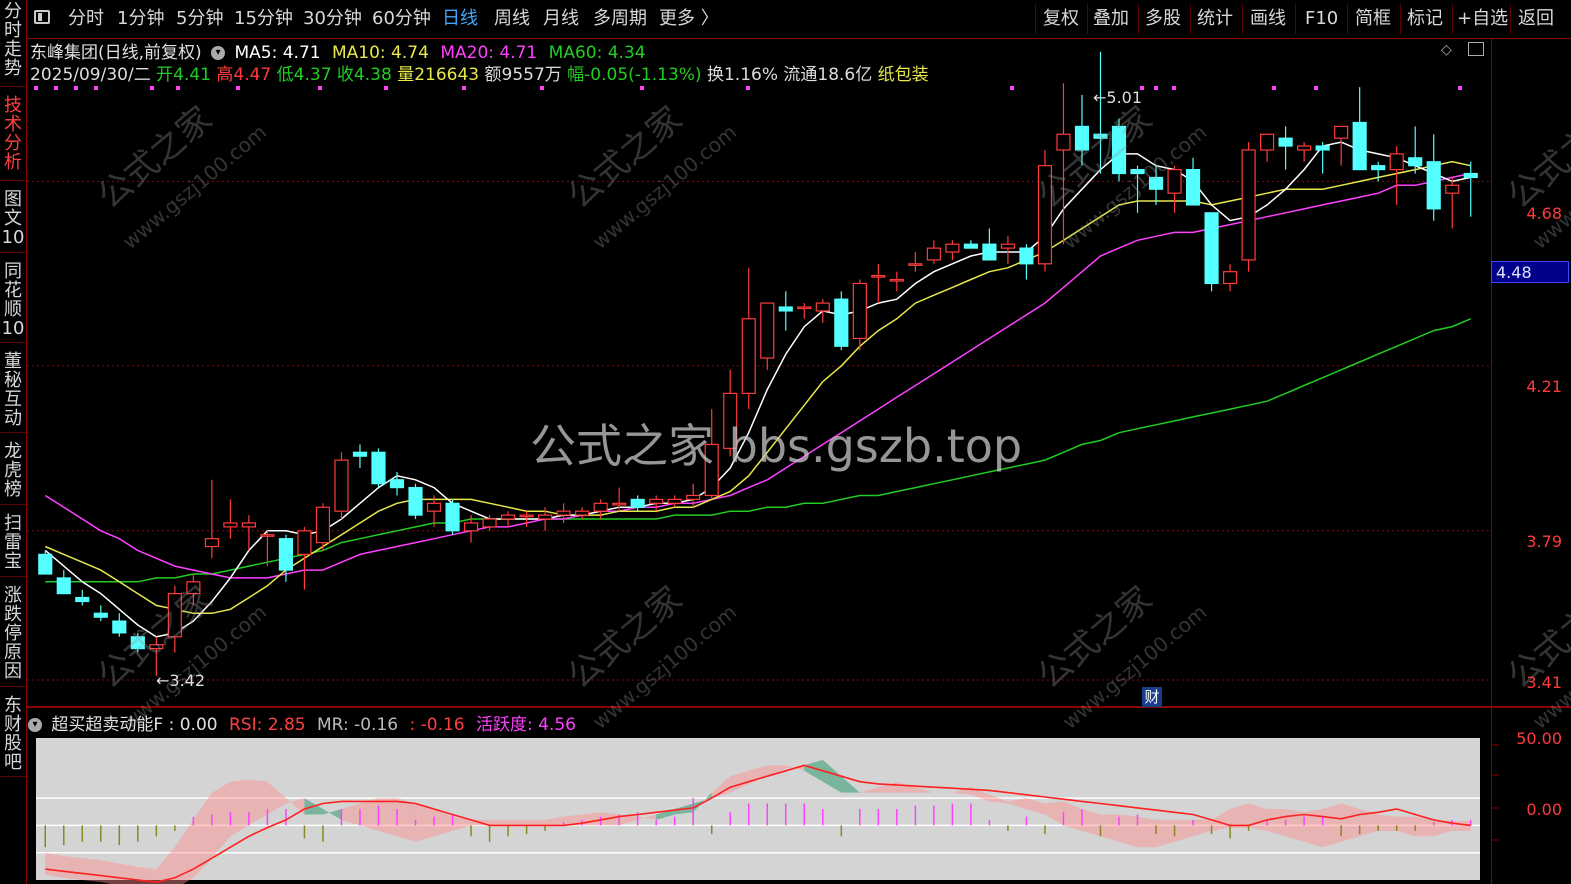  Describe the element at coordinates (437, 725) in the screenshot. I see `extra-value: : -0.16` at that location.